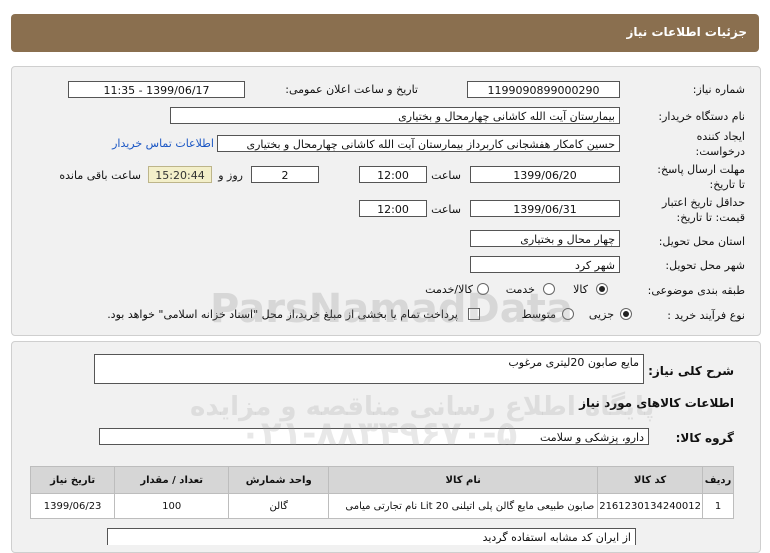  What do you see at coordinates (156, 89) in the screenshot?
I see `announce-datetime-field: 1399/06/17 - 11:35` at bounding box center [156, 89].